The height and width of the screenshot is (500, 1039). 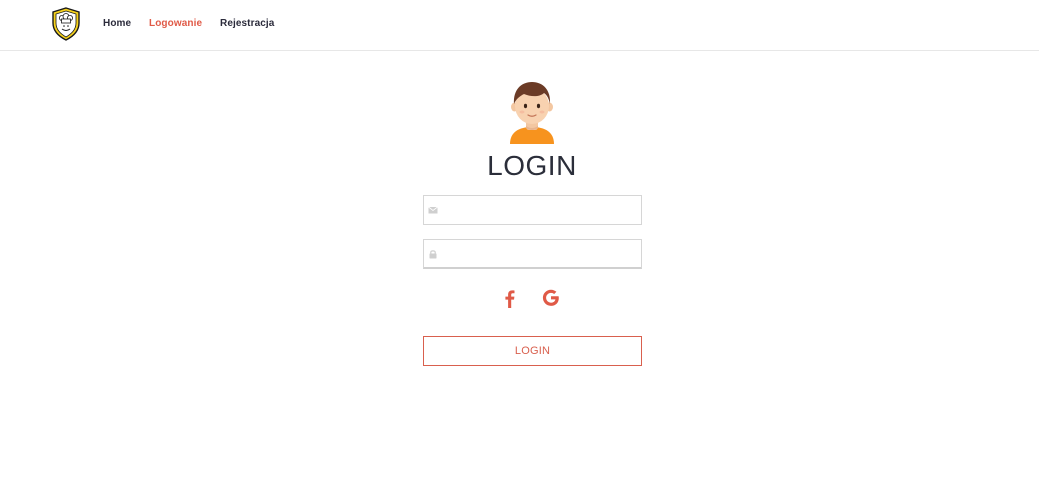 What do you see at coordinates (551, 298) in the screenshot?
I see `google-icon` at bounding box center [551, 298].